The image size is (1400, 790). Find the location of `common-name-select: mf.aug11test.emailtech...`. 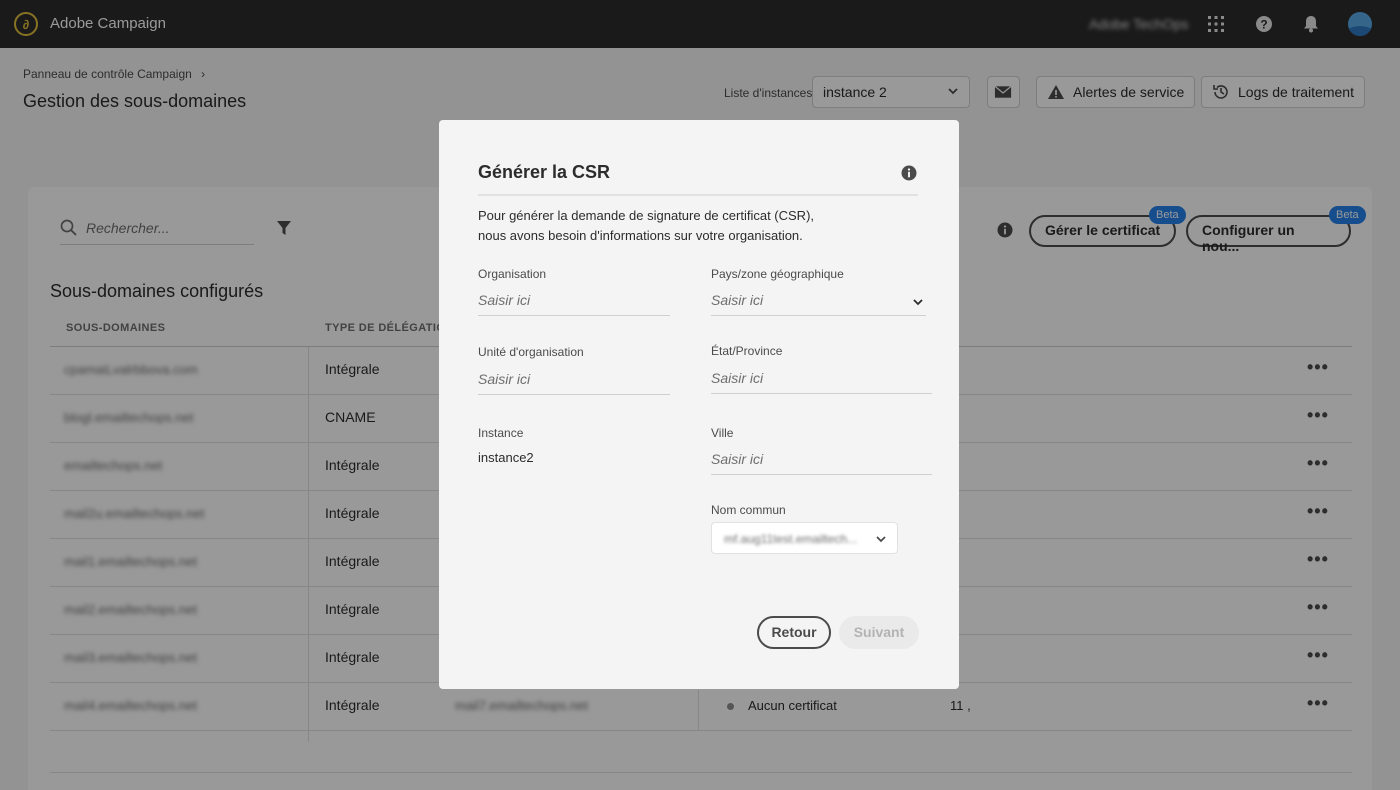

common-name-select: mf.aug11test.emailtech... is located at coordinates (804, 538).